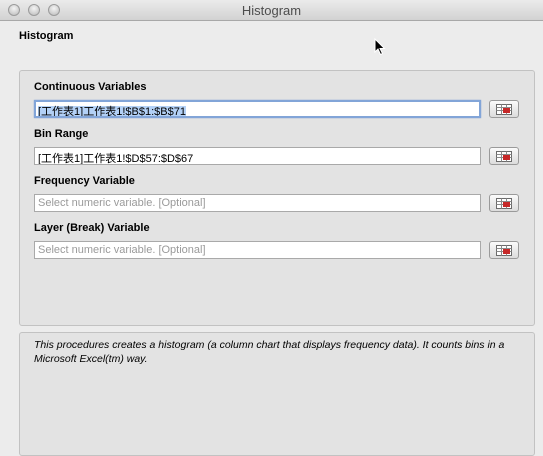 The height and width of the screenshot is (456, 543). Describe the element at coordinates (92, 228) in the screenshot. I see `layer-break-variable-label: Layer (Break) Variable` at that location.